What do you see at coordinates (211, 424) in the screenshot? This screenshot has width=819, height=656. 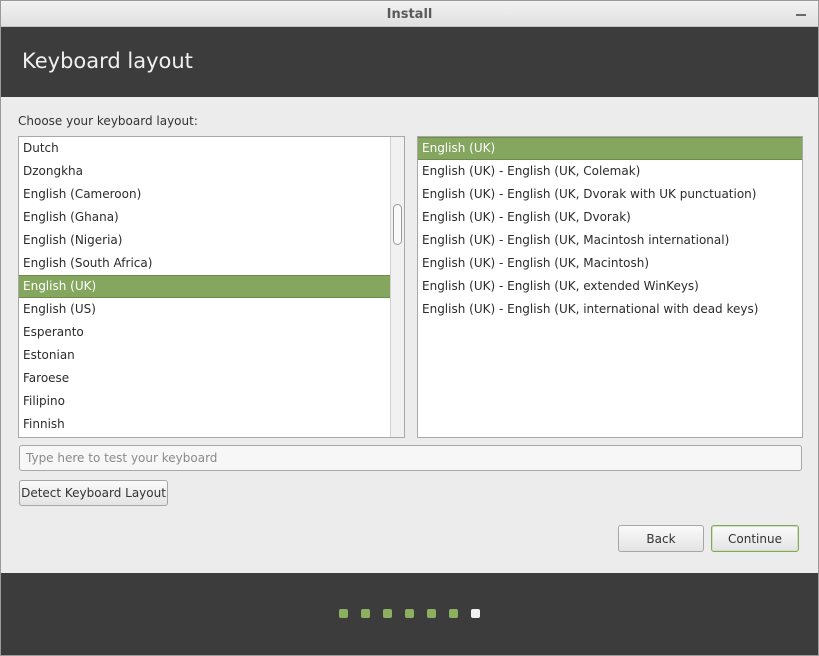 I see `layout-list-item: Finnish` at bounding box center [211, 424].